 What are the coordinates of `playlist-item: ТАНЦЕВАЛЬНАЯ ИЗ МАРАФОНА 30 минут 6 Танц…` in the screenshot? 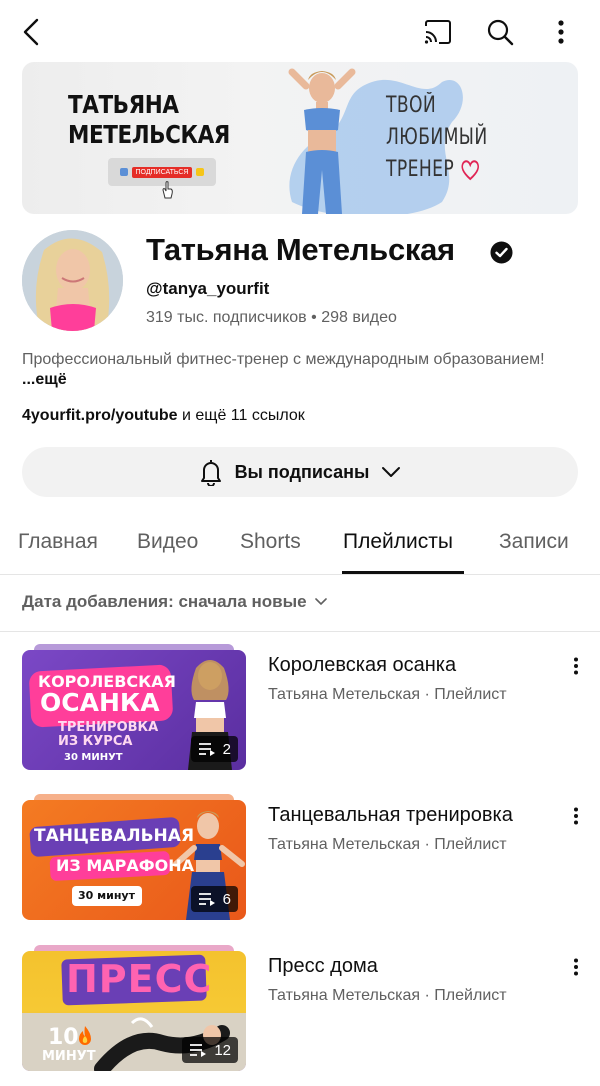 It's located at (311, 859).